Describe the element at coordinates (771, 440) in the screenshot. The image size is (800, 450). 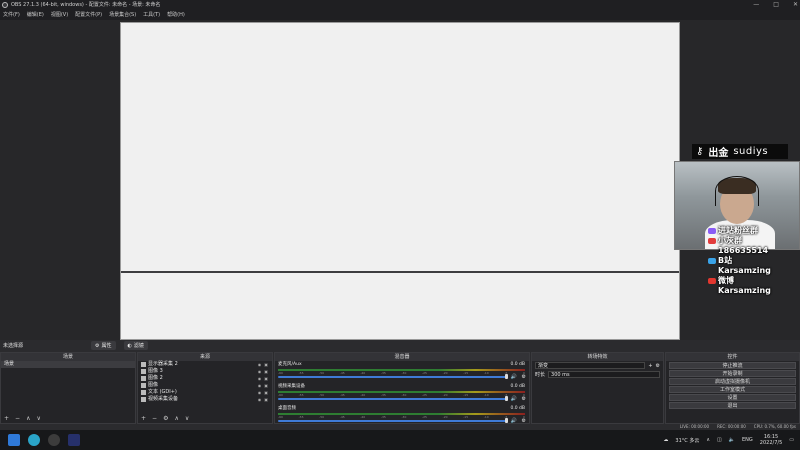
I see `clock: 16:15 2022/7/5` at that location.